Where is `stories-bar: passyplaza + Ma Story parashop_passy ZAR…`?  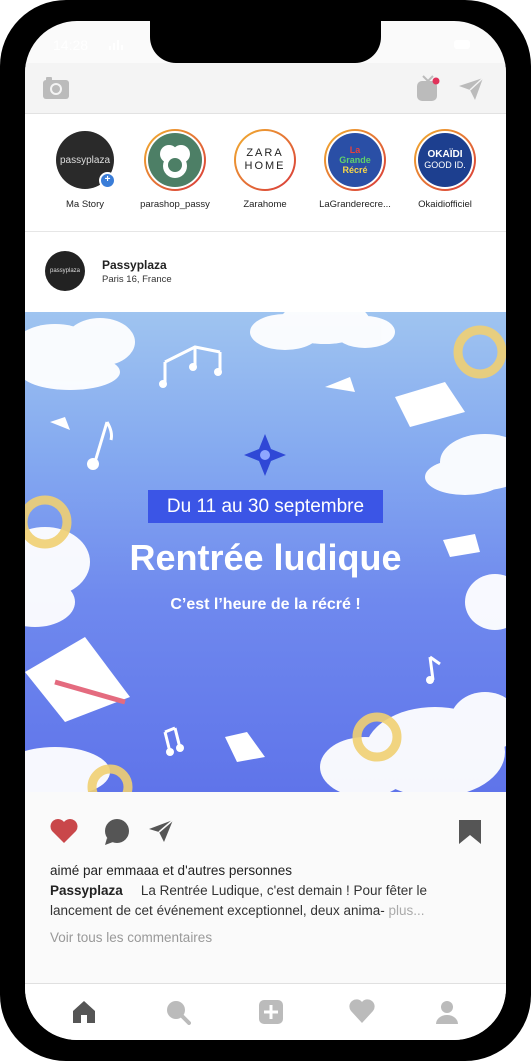
stories-bar: passyplaza + Ma Story parashop_passy ZAR… is located at coordinates (265, 173).